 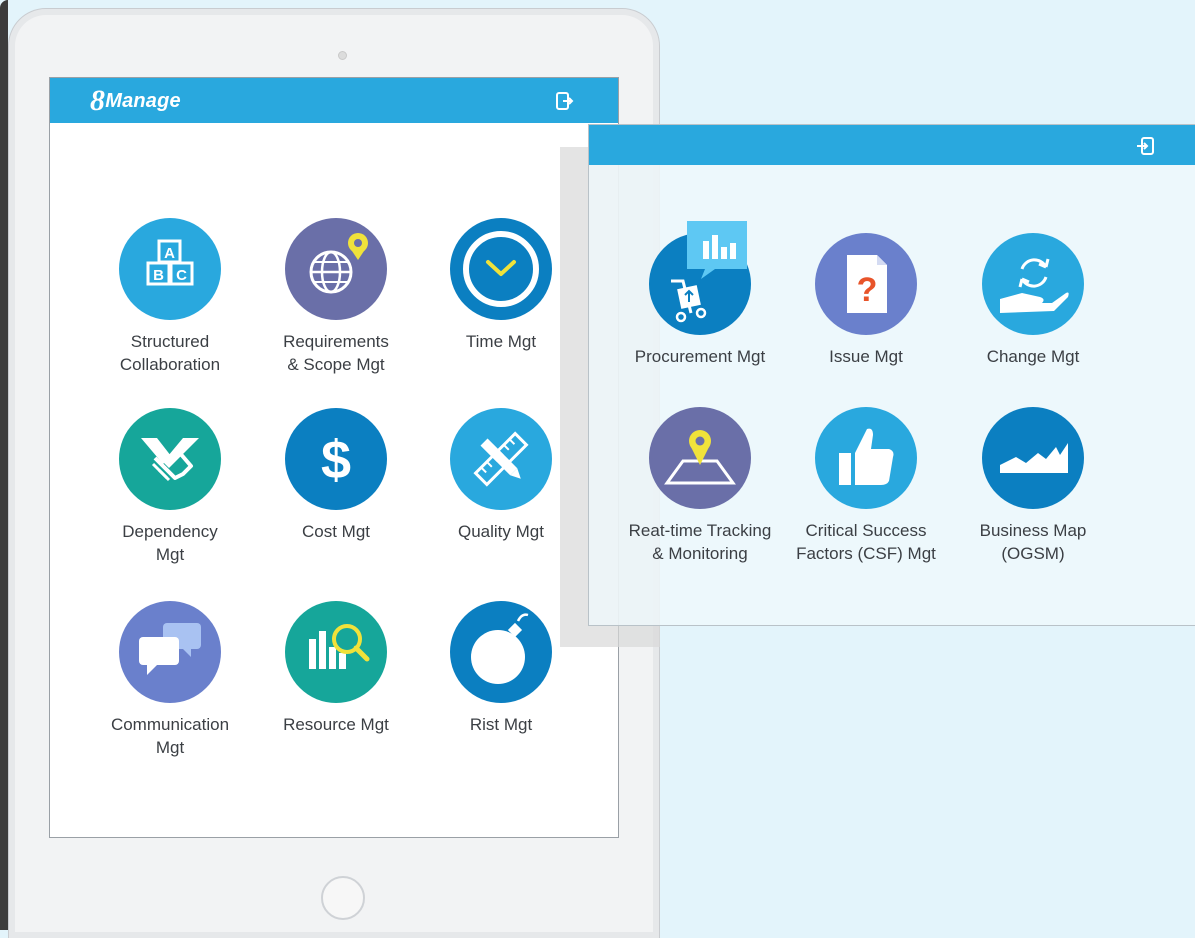 What do you see at coordinates (98, 100) in the screenshot?
I see `logo-digit: 8` at bounding box center [98, 100].